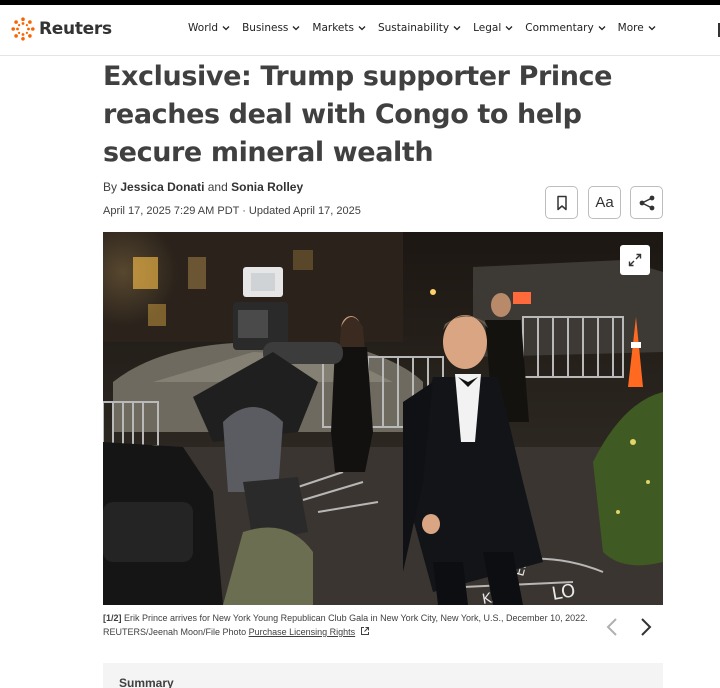  What do you see at coordinates (75, 29) in the screenshot?
I see `reuters-logo-text: Reuters` at bounding box center [75, 29].